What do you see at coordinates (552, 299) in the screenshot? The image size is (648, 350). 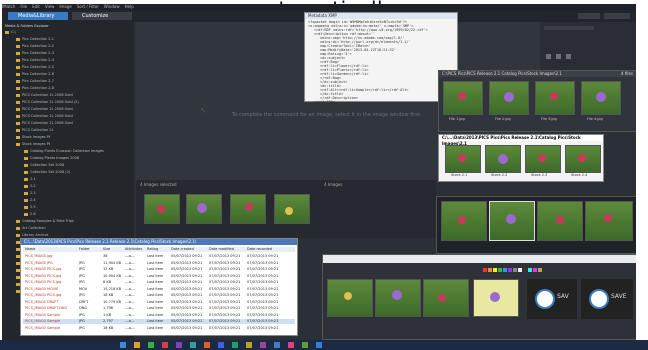 I see `logo-thumbnail: SAV` at bounding box center [552, 299].